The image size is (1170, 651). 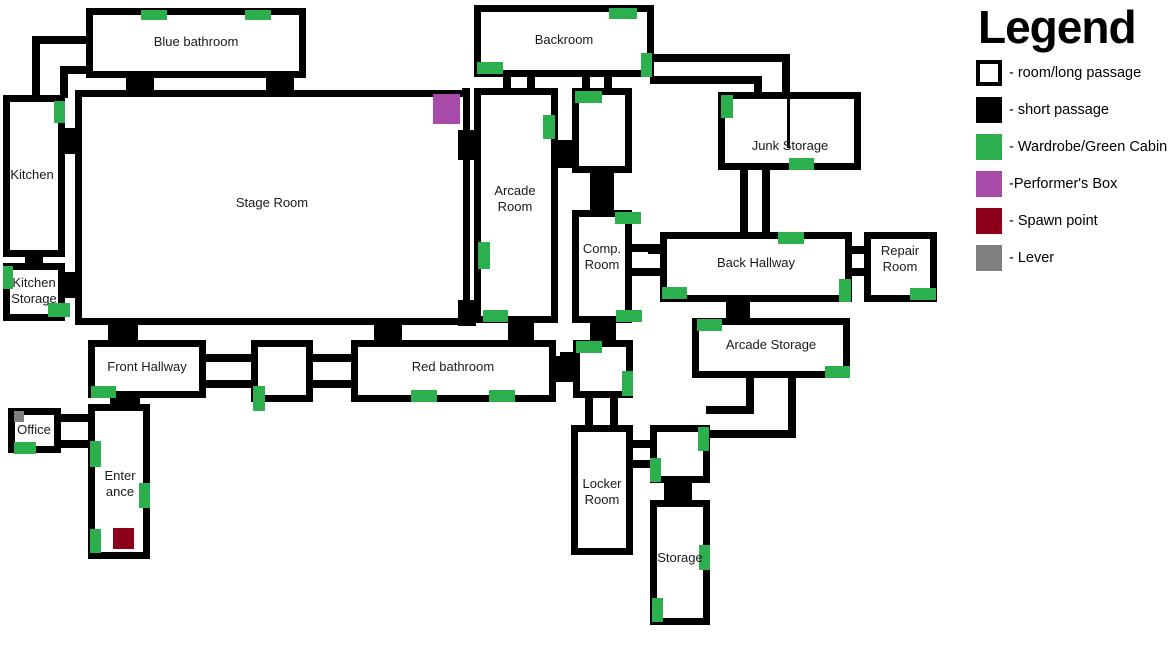 I want to click on room-label-kitchen: Kitchen, so click(x=31, y=174).